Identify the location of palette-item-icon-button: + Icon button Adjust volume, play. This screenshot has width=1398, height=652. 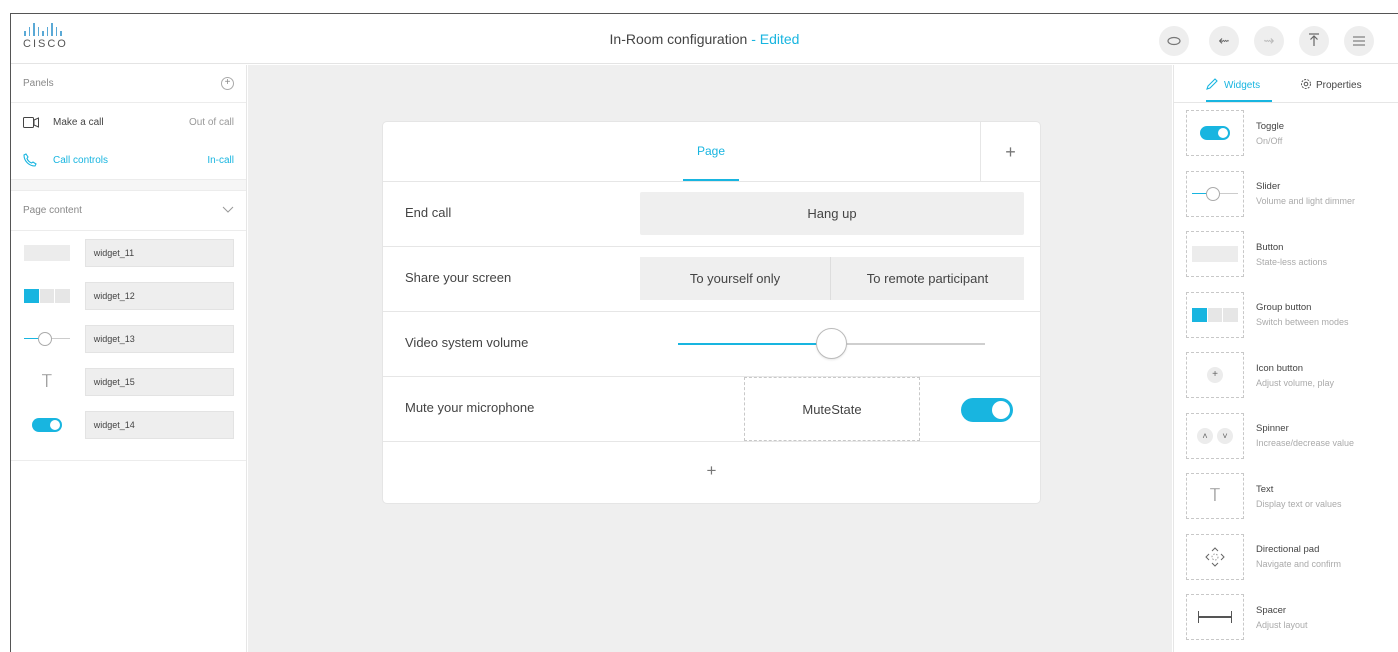
(1286, 375).